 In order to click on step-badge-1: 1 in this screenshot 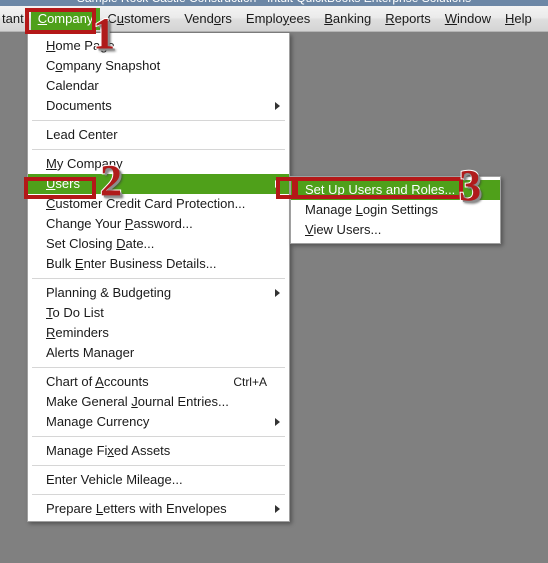, I will do `click(104, 33)`.